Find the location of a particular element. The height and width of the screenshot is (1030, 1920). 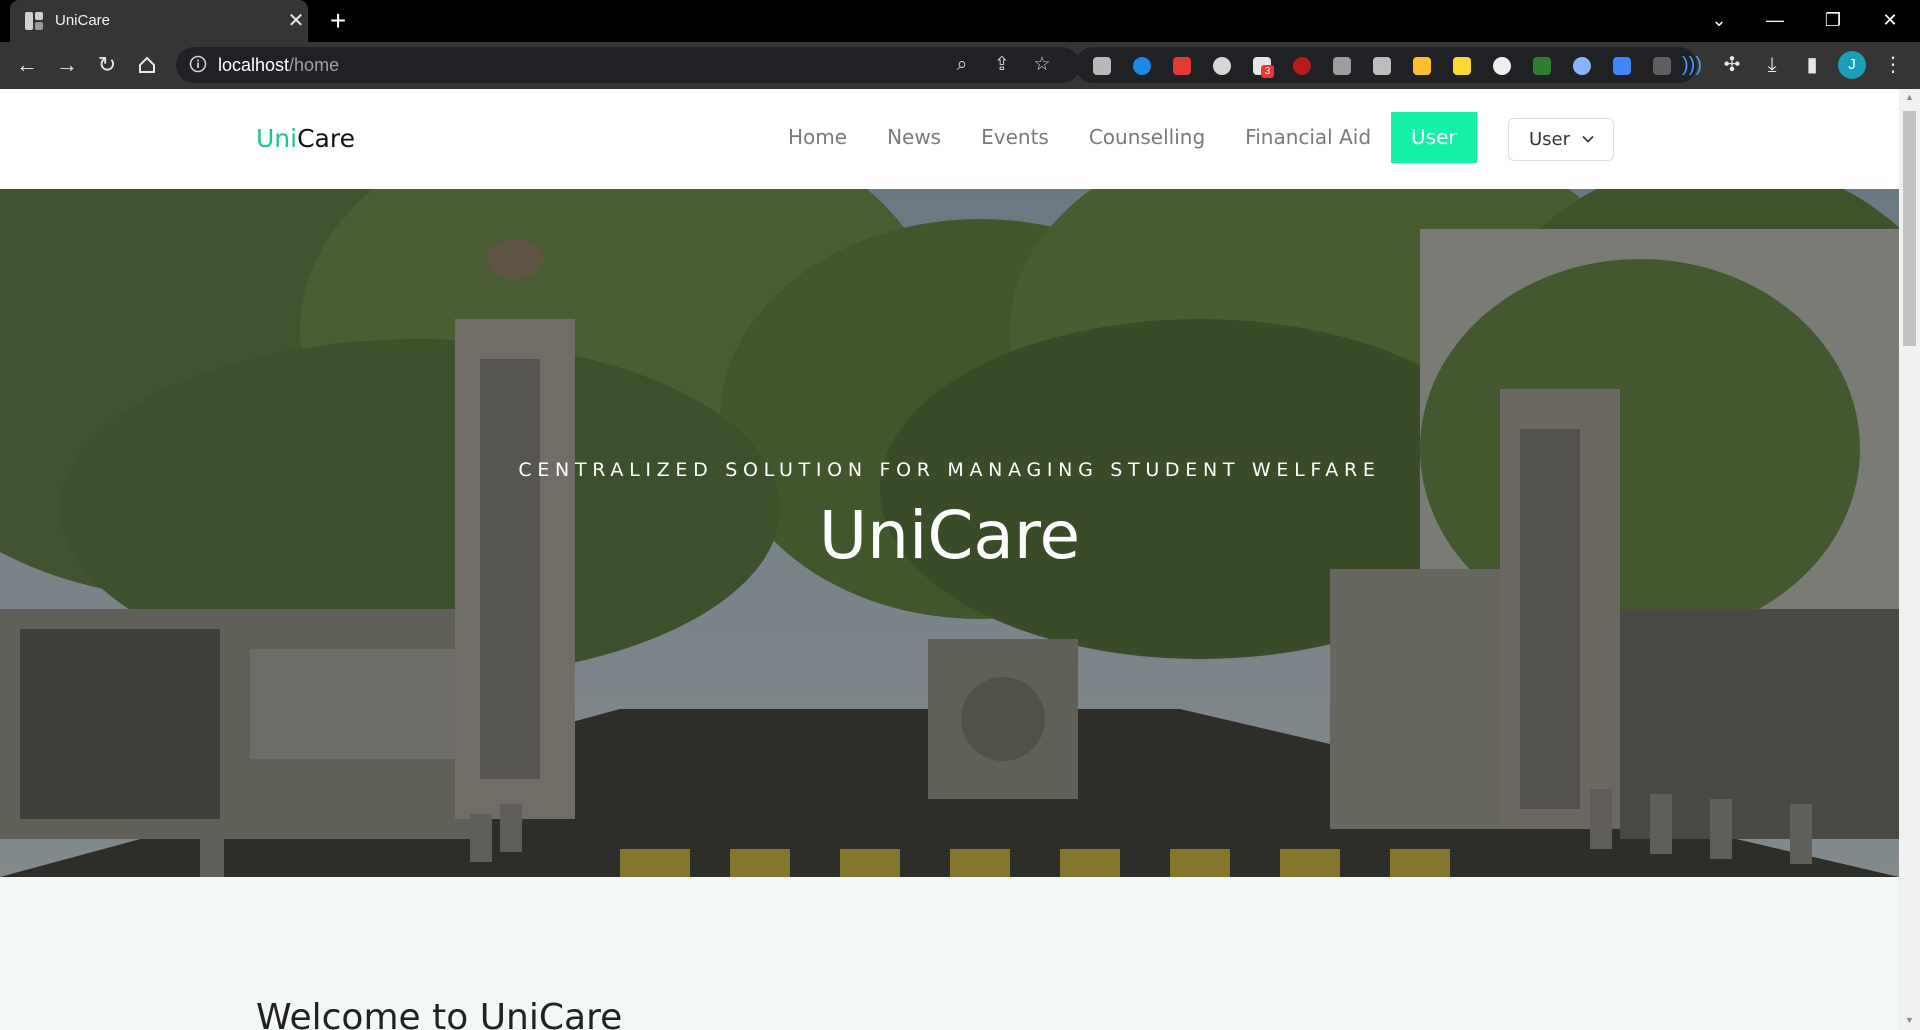

tab-favicon-icon is located at coordinates (34, 21).